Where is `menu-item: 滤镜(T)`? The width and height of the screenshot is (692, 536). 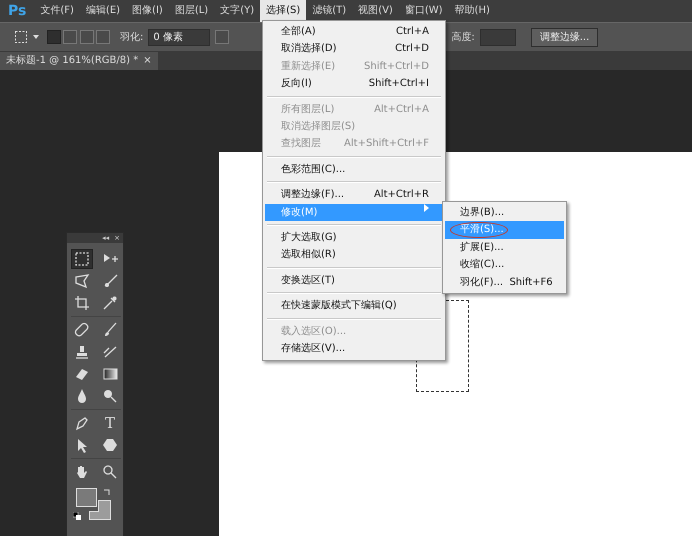
menu-item: 滤镜(T) is located at coordinates (329, 11).